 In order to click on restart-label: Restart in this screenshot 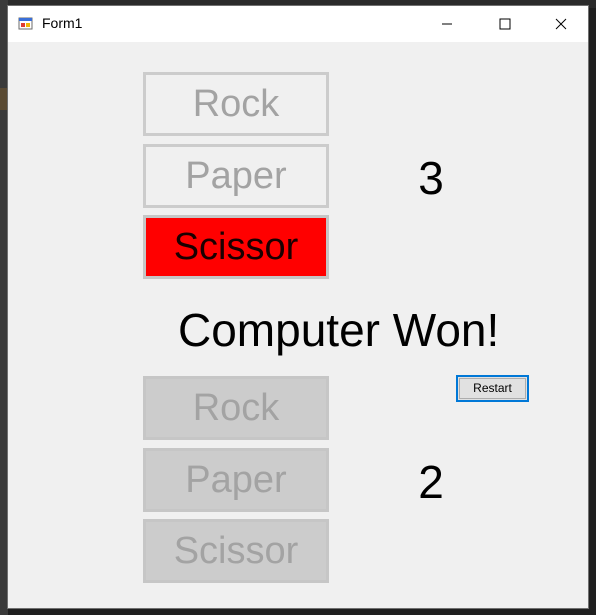, I will do `click(492, 388)`.